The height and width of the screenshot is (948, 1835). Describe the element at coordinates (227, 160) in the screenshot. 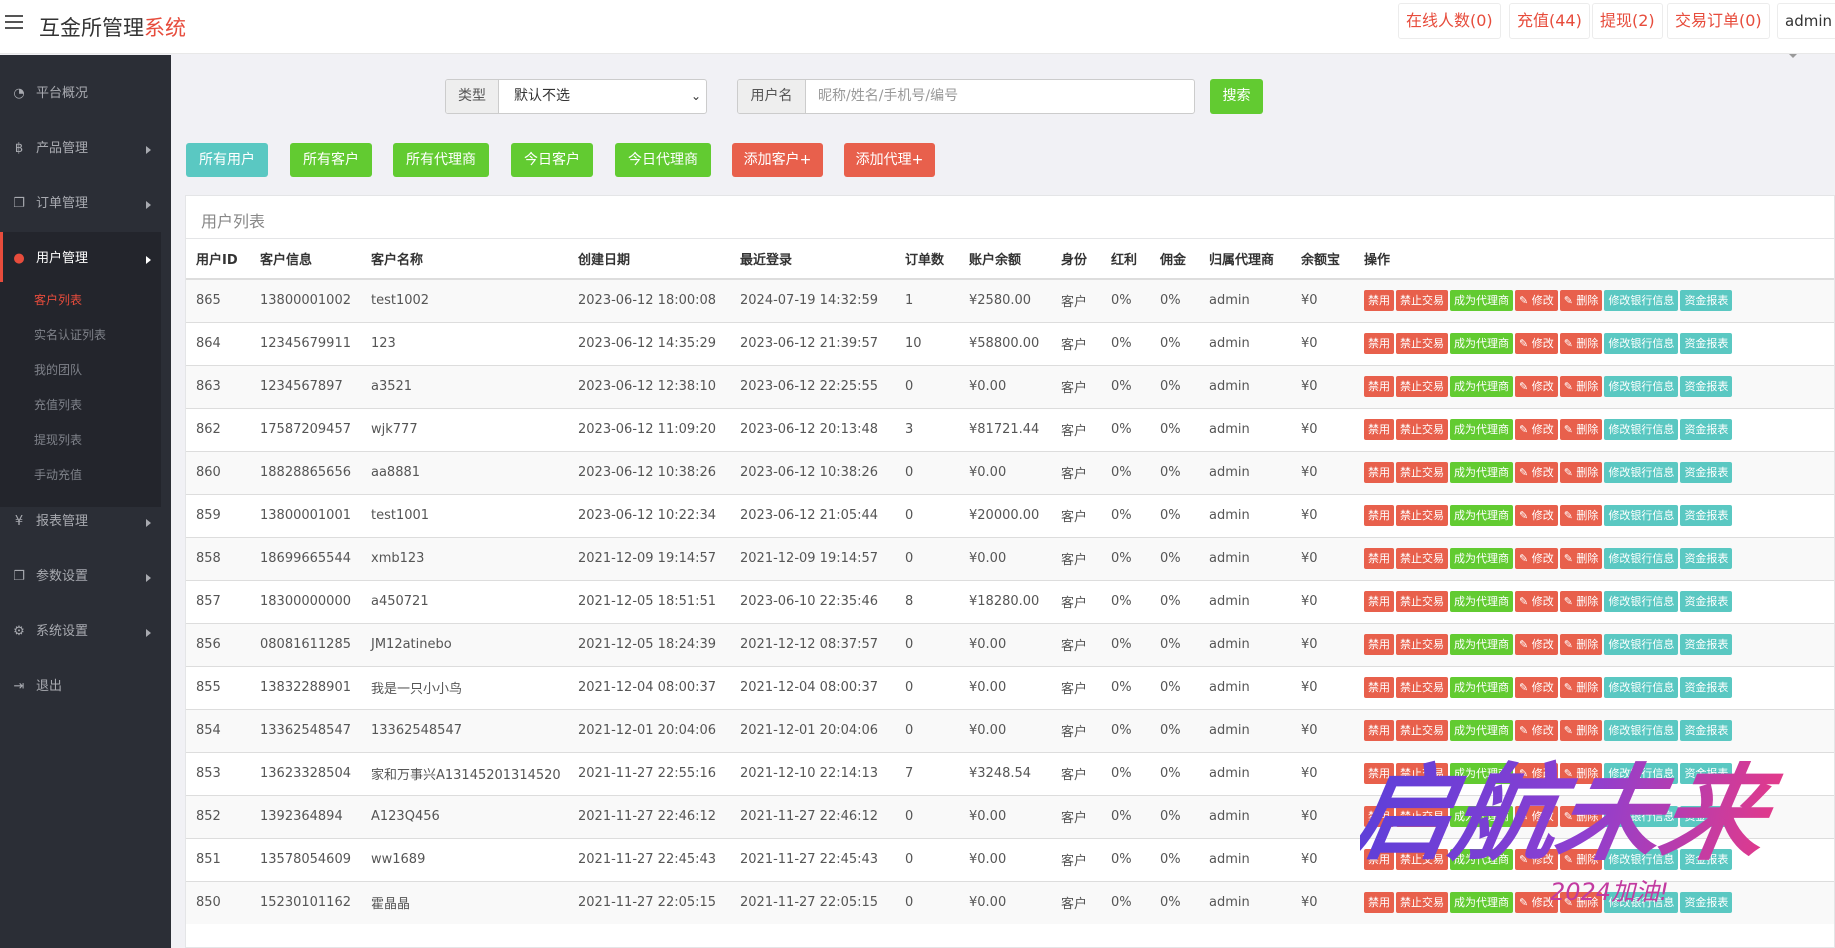

I see `all-users-button: 所有用户` at that location.